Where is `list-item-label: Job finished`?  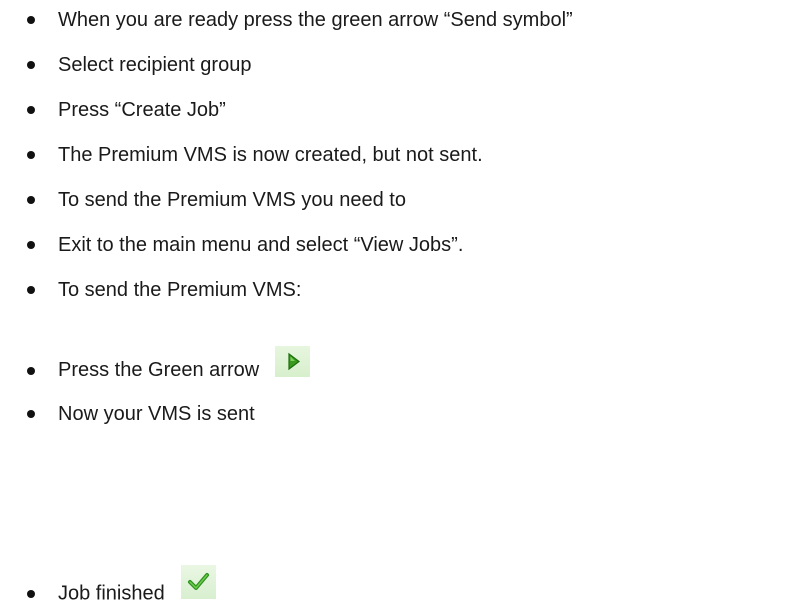 list-item-label: Job finished is located at coordinates (111, 593).